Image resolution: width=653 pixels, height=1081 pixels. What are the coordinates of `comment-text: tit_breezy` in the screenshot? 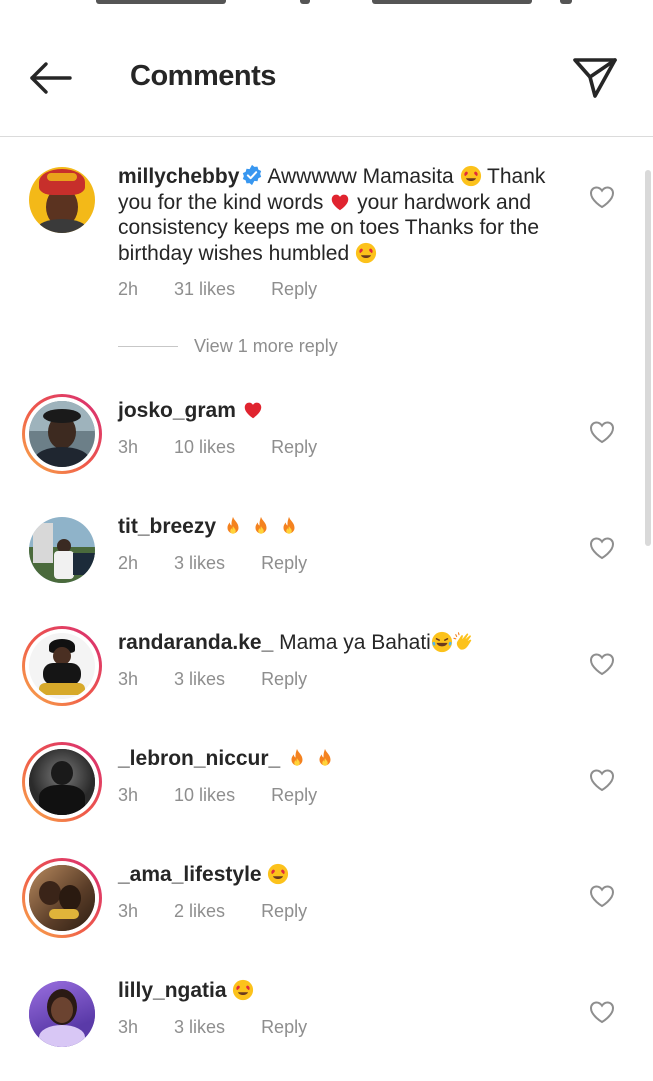 It's located at (333, 527).